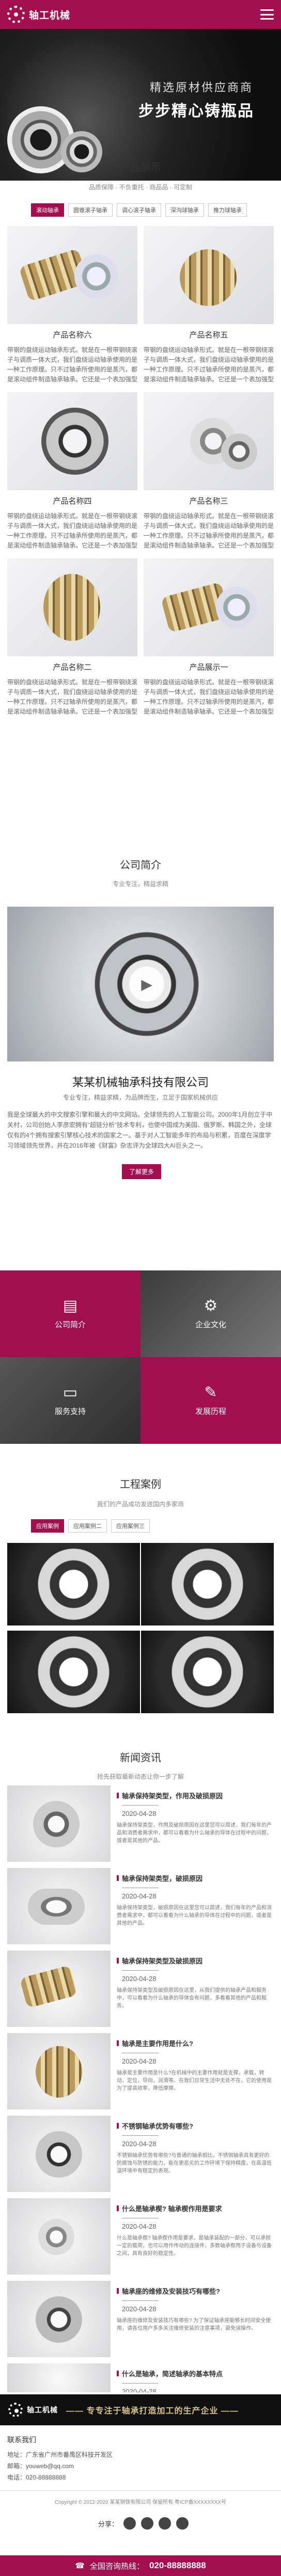  Describe the element at coordinates (117, 2567) in the screenshot. I see `hotline-label: 全国咨询热线：` at that location.